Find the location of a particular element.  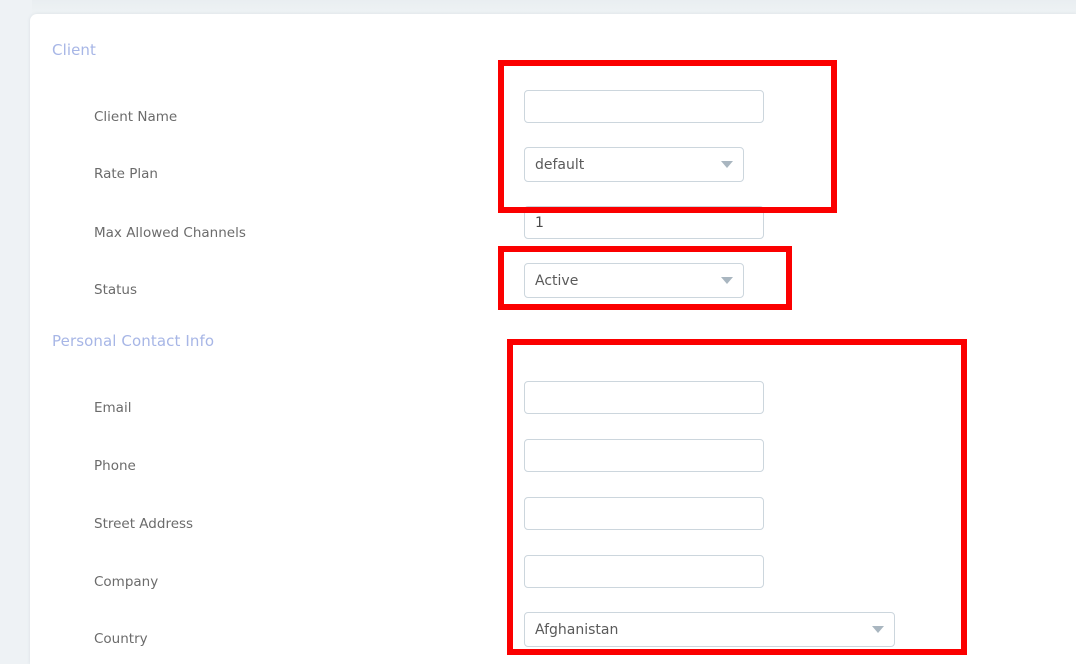

label-max-allowed-channels: Max Allowed Channels is located at coordinates (170, 233).